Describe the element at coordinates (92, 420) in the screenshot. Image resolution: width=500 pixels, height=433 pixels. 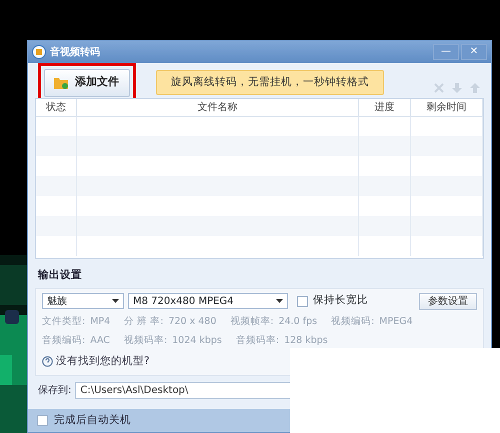
I see `checkbox-label: 完成后自动关机` at that location.